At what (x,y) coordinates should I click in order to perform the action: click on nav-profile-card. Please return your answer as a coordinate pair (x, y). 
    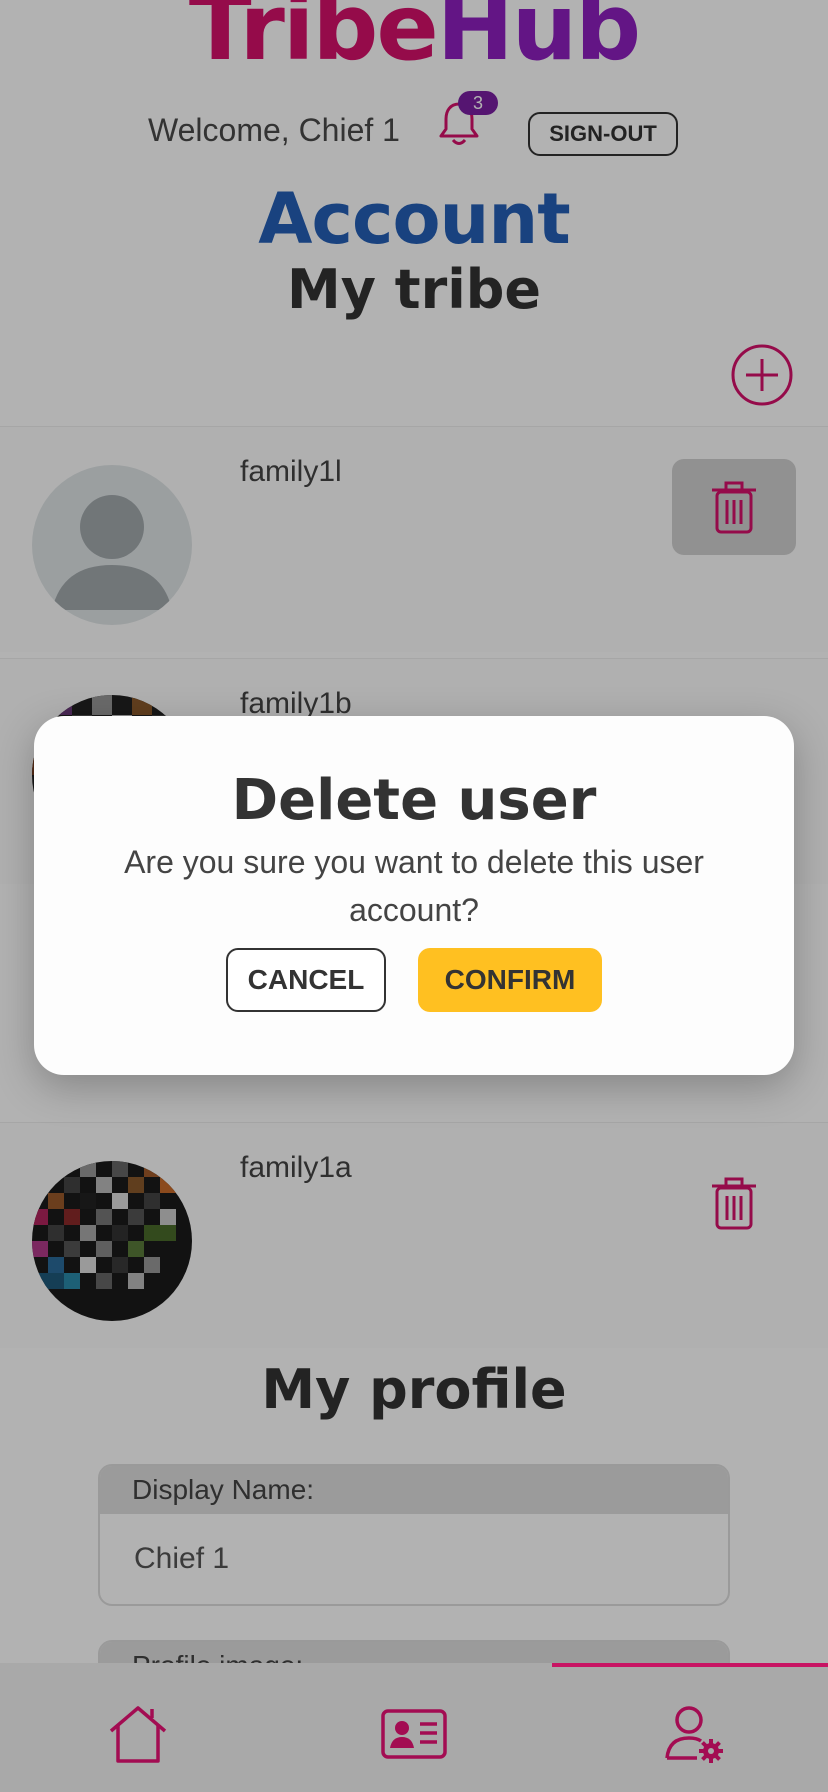
    Looking at the image, I should click on (414, 1734).